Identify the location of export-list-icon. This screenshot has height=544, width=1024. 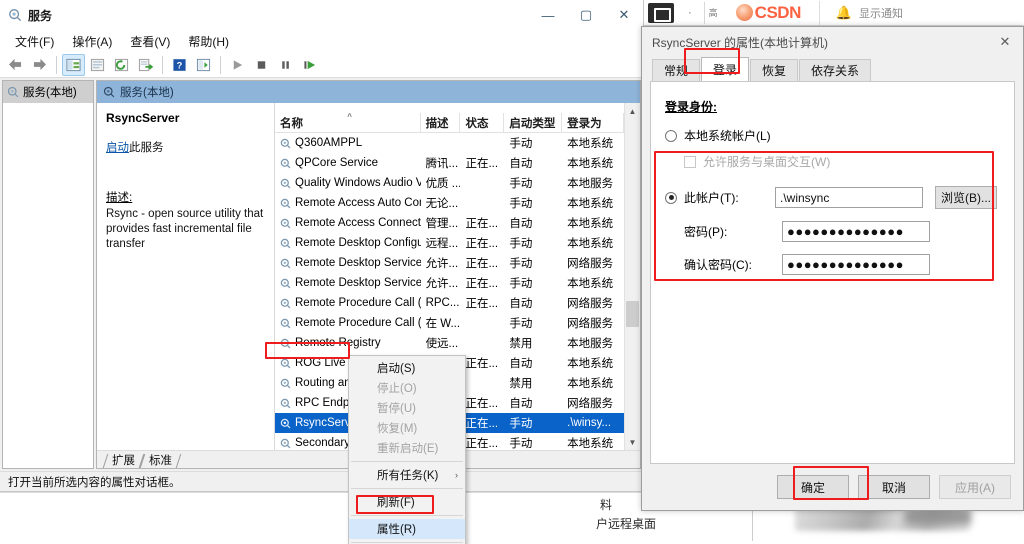
(145, 65).